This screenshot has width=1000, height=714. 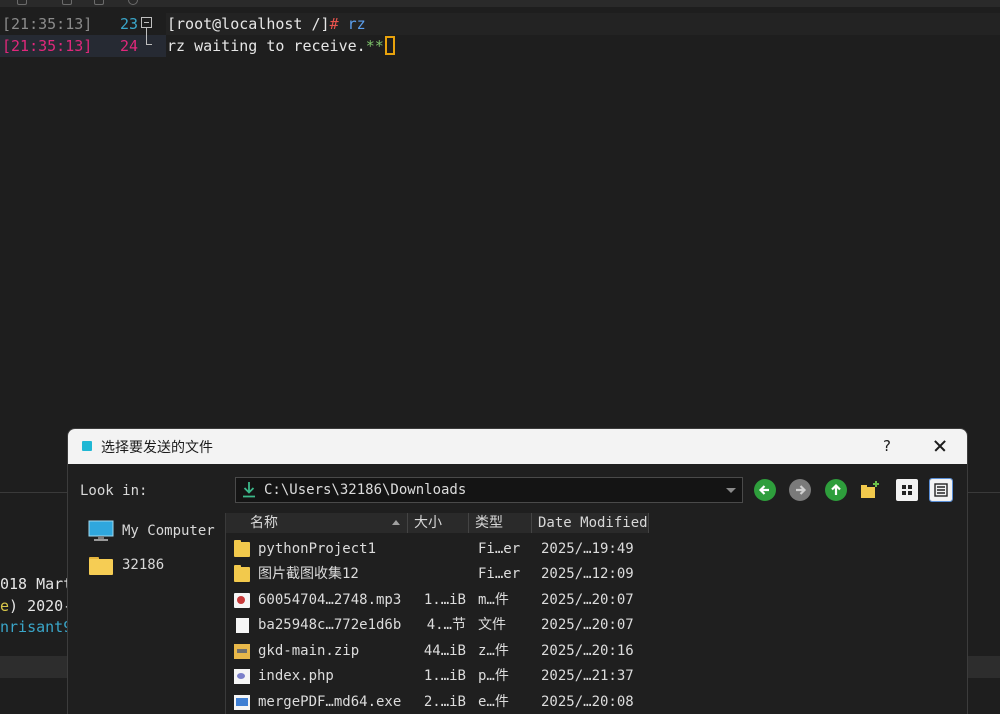 I want to click on grid-icon, so click(x=907, y=490).